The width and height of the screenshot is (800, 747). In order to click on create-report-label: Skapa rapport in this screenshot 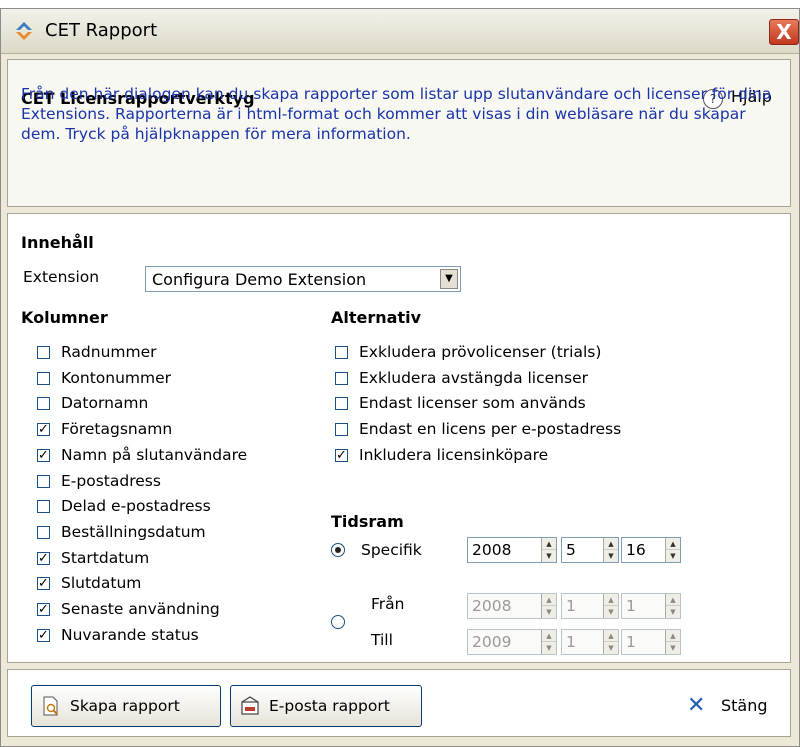, I will do `click(125, 706)`.